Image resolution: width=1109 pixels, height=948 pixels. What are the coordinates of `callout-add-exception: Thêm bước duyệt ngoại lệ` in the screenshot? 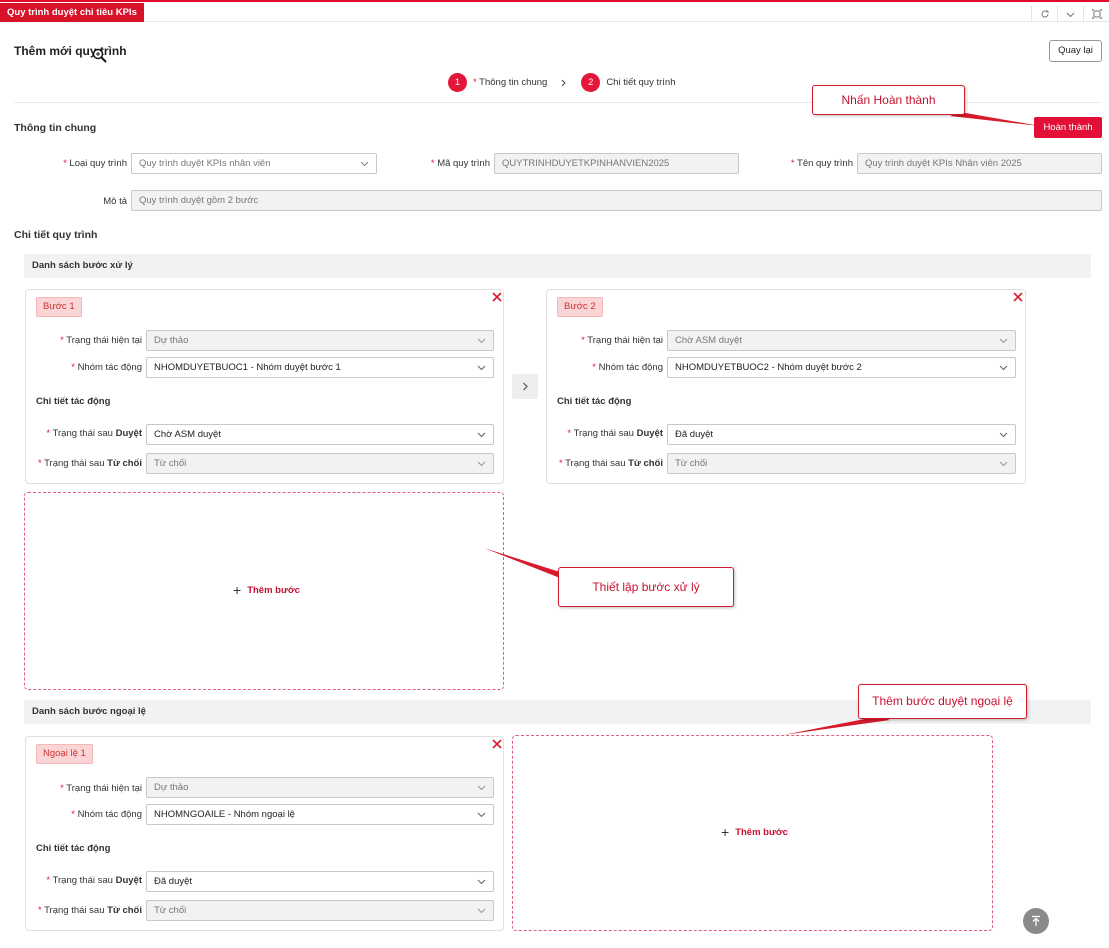 It's located at (942, 701).